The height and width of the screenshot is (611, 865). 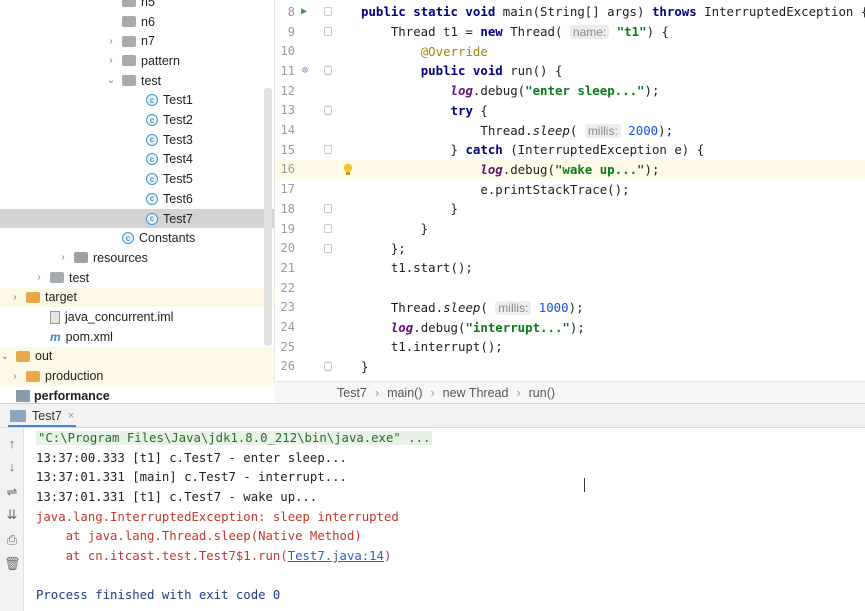 What do you see at coordinates (137, 297) in the screenshot?
I see `tree-item-target: › target` at bounding box center [137, 297].